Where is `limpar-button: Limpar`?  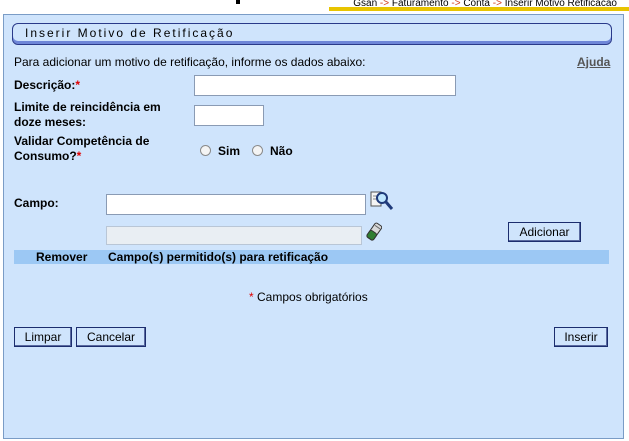 limpar-button: Limpar is located at coordinates (43, 337).